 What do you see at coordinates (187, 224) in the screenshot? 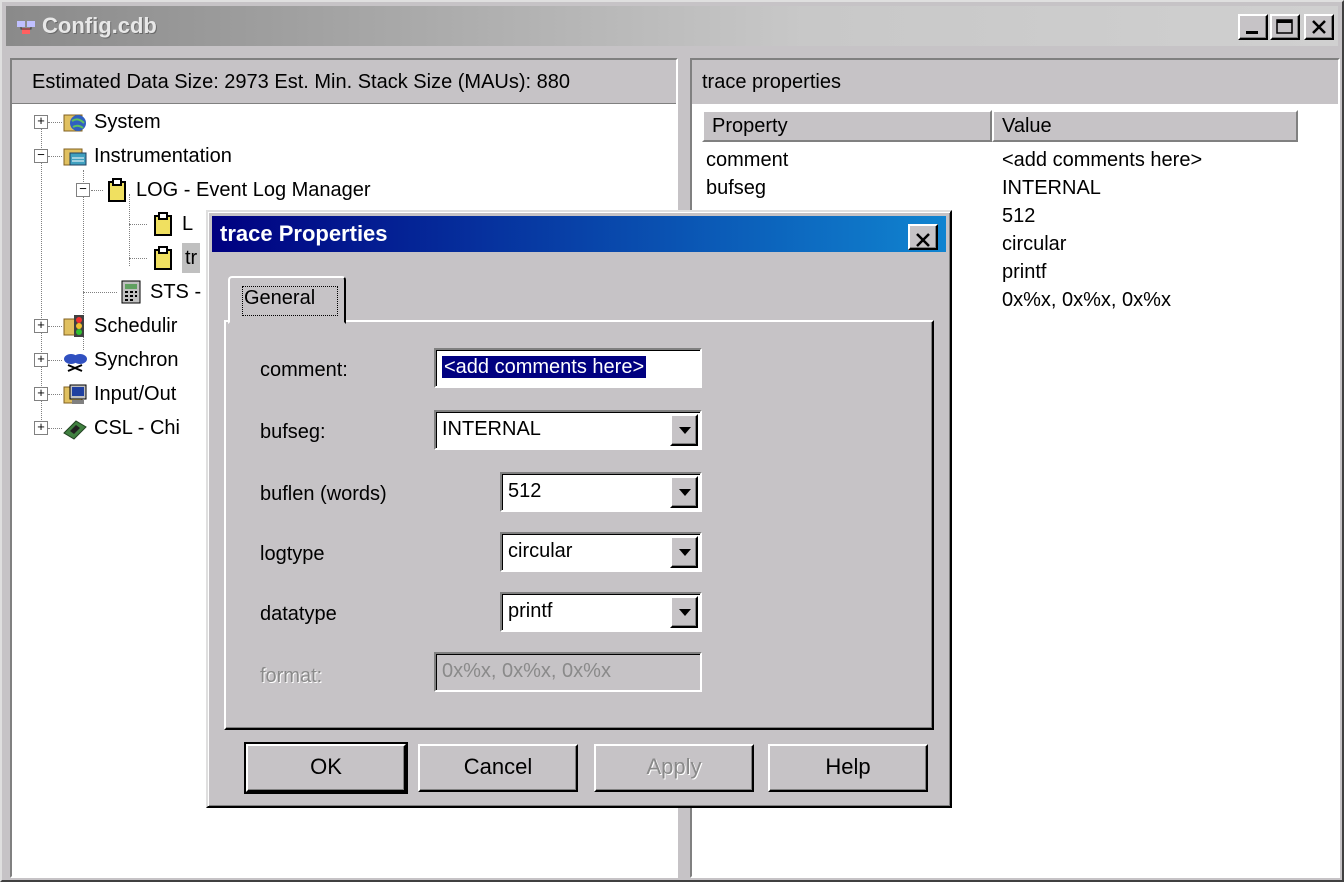
I see `tree-node-log-object: L` at bounding box center [187, 224].